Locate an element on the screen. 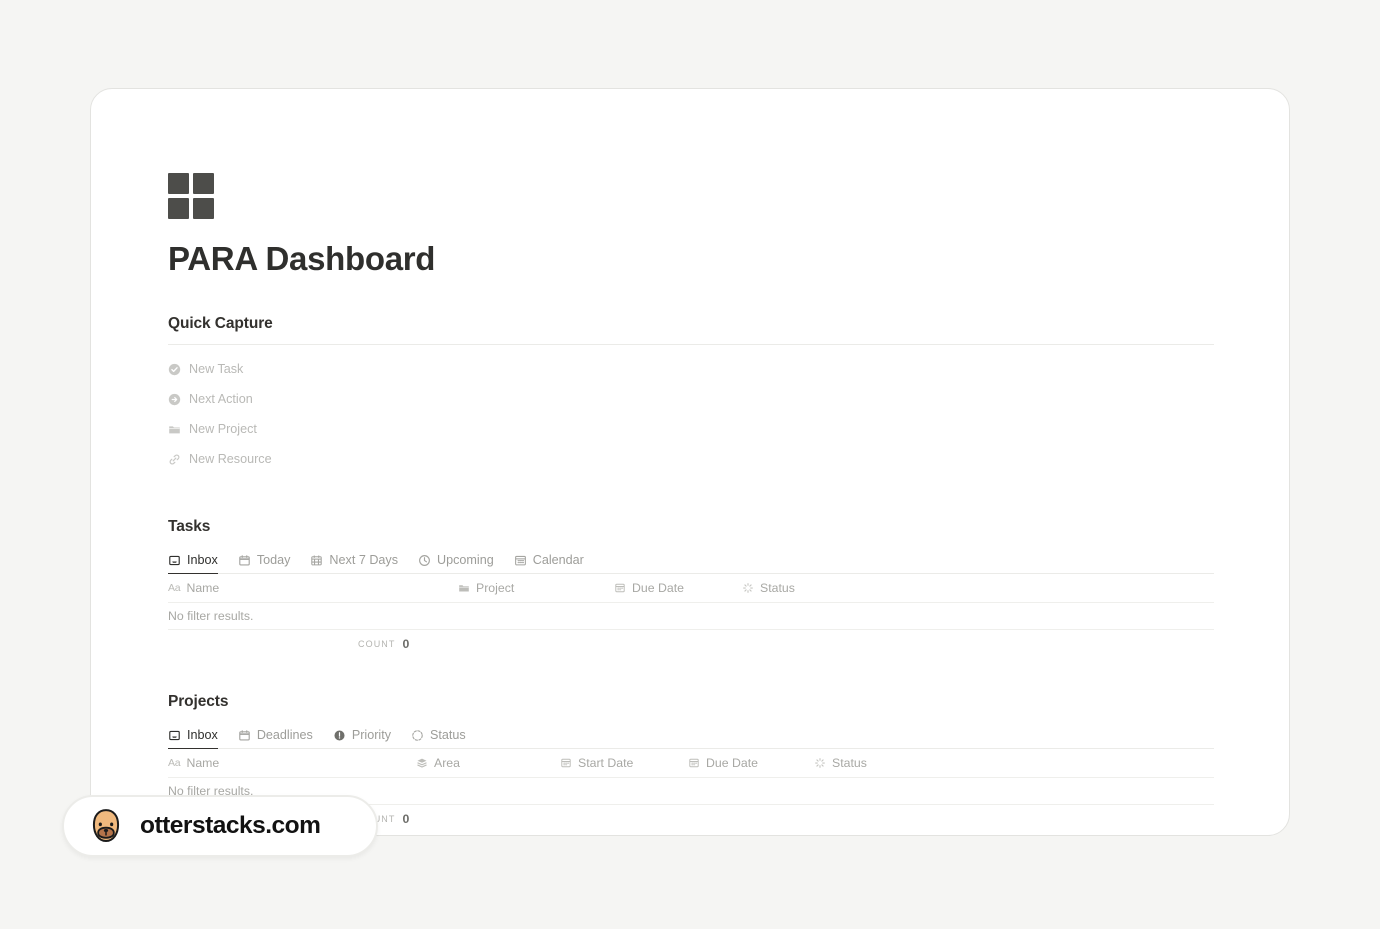 The height and width of the screenshot is (929, 1380). tab-tasks-next-7-days: Next 7 Days is located at coordinates (354, 563).